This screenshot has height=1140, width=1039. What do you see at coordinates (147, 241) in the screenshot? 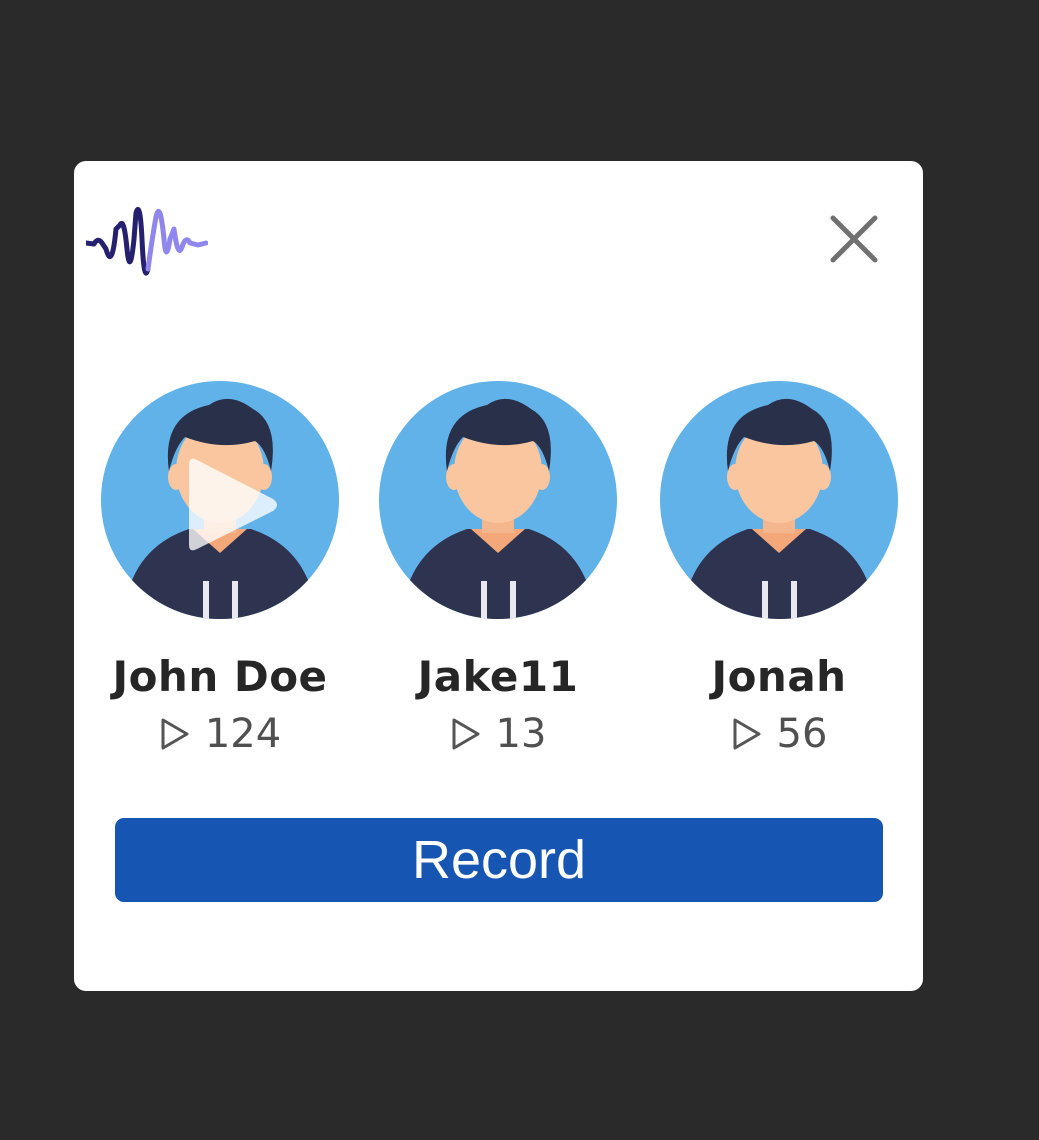
I see `sound-wave-icon` at bounding box center [147, 241].